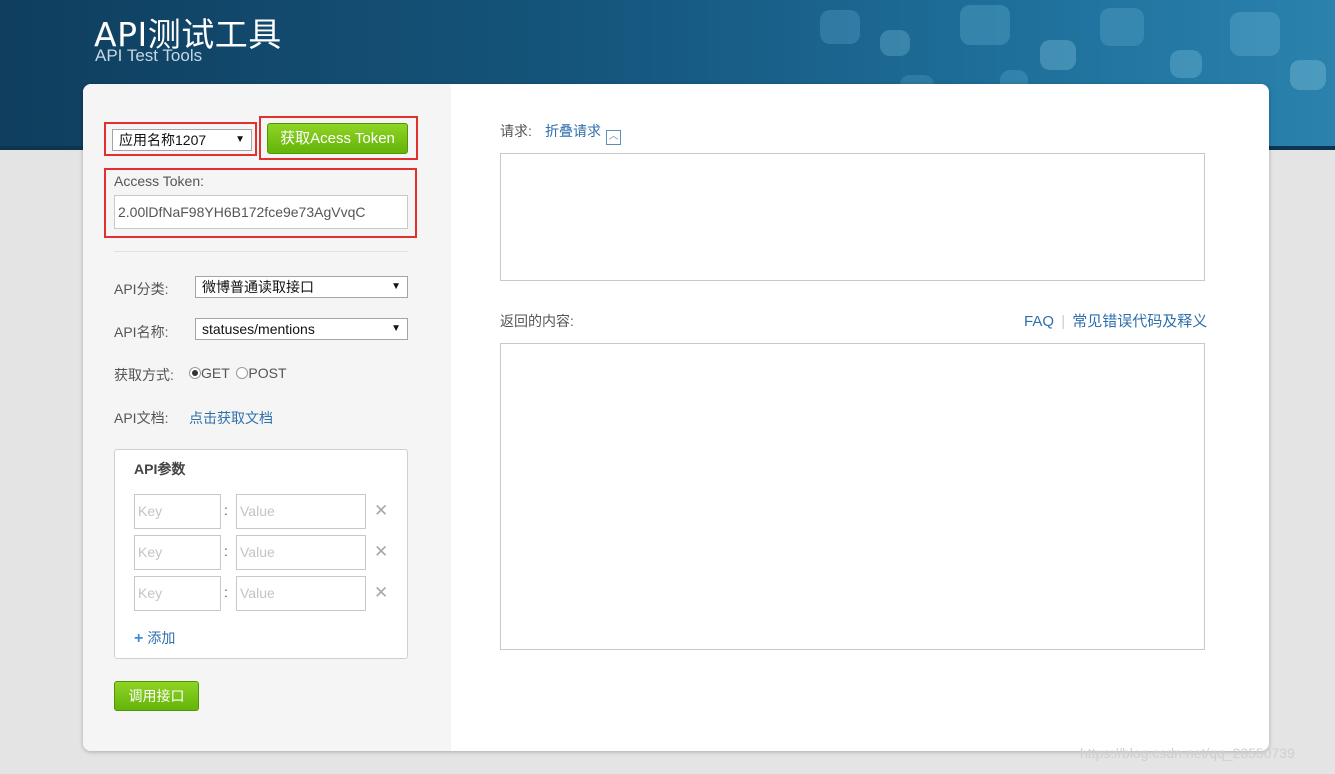  What do you see at coordinates (141, 332) in the screenshot?
I see `api-name-label: API名称:` at bounding box center [141, 332].